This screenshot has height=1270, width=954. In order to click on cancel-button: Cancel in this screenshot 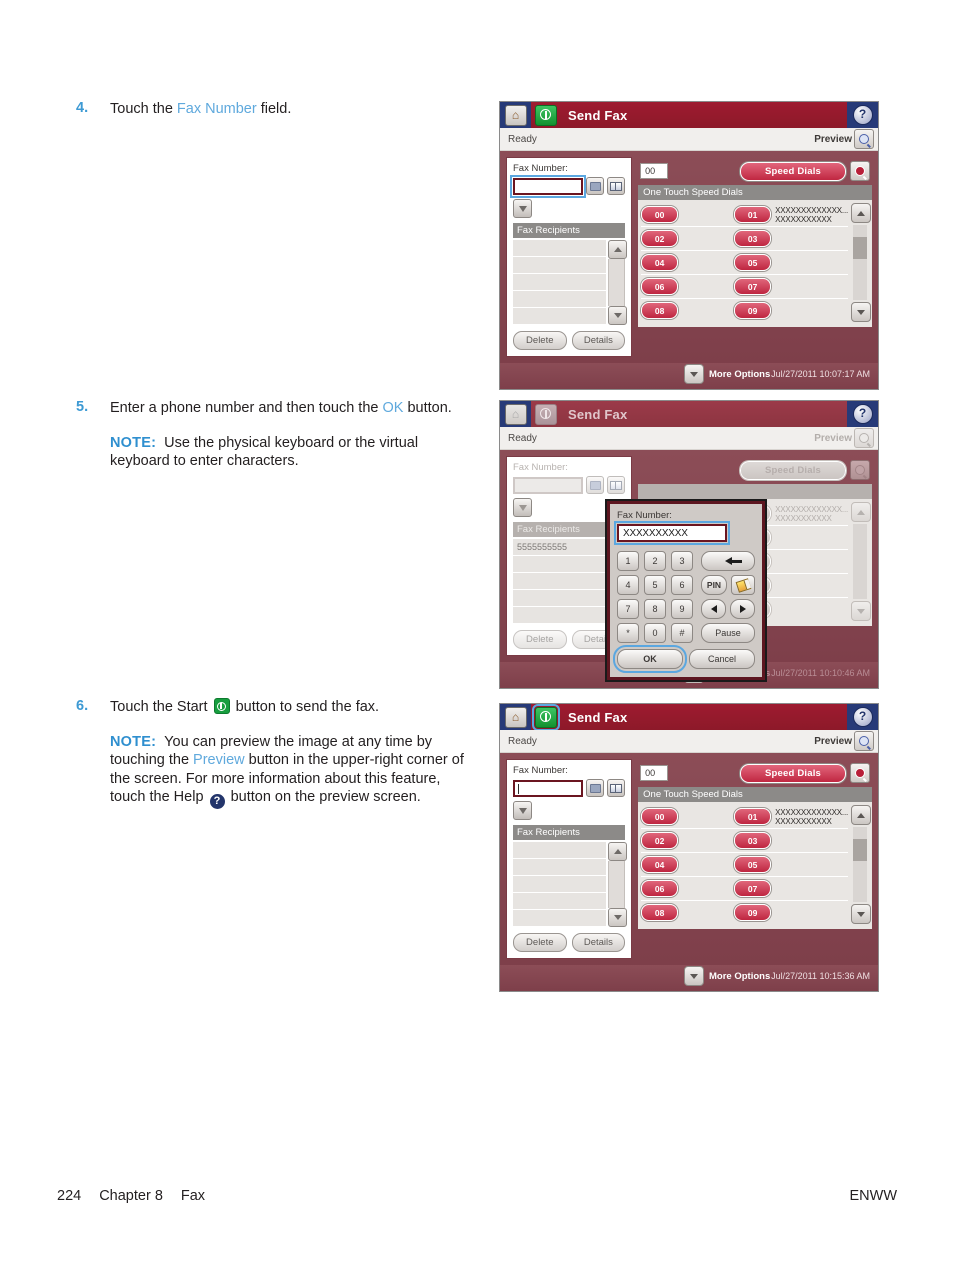, I will do `click(722, 659)`.